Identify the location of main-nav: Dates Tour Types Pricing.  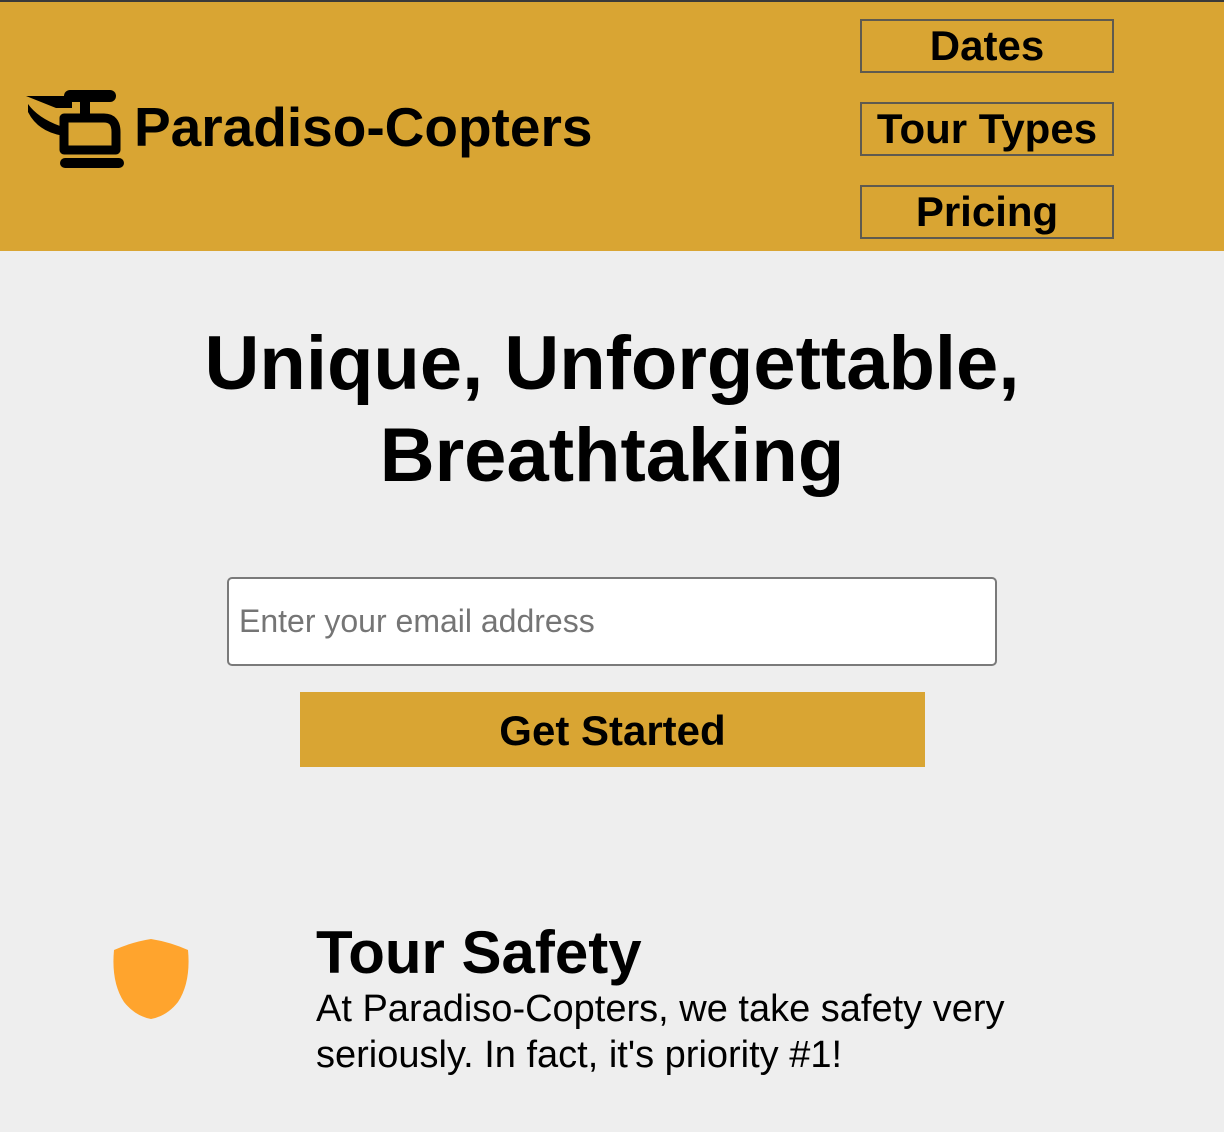
(987, 143).